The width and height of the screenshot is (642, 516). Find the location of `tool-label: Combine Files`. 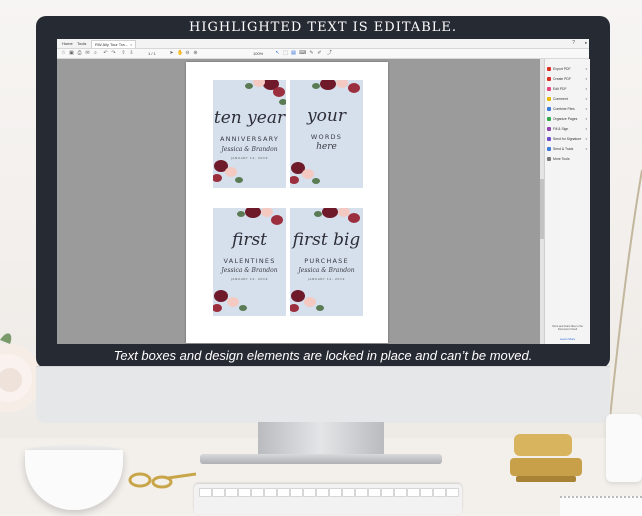

tool-label: Combine Files is located at coordinates (564, 109).